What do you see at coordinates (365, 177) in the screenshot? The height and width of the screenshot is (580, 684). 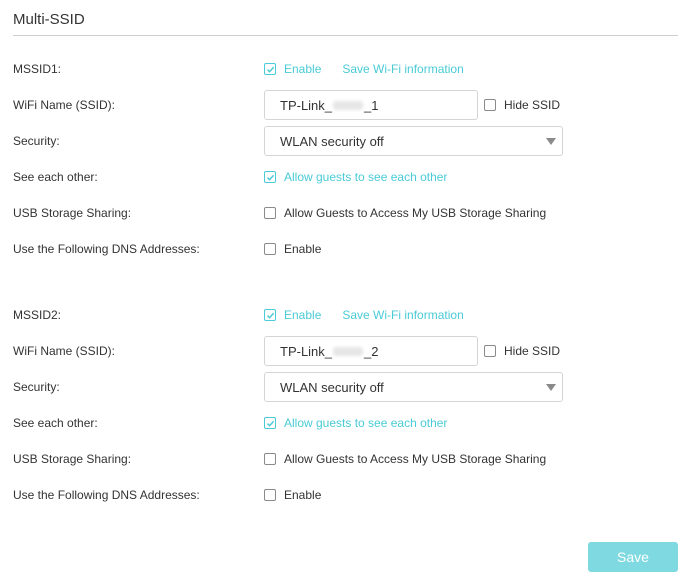 I see `mssid1-see-each-other-option: Allow guests to see each other` at bounding box center [365, 177].